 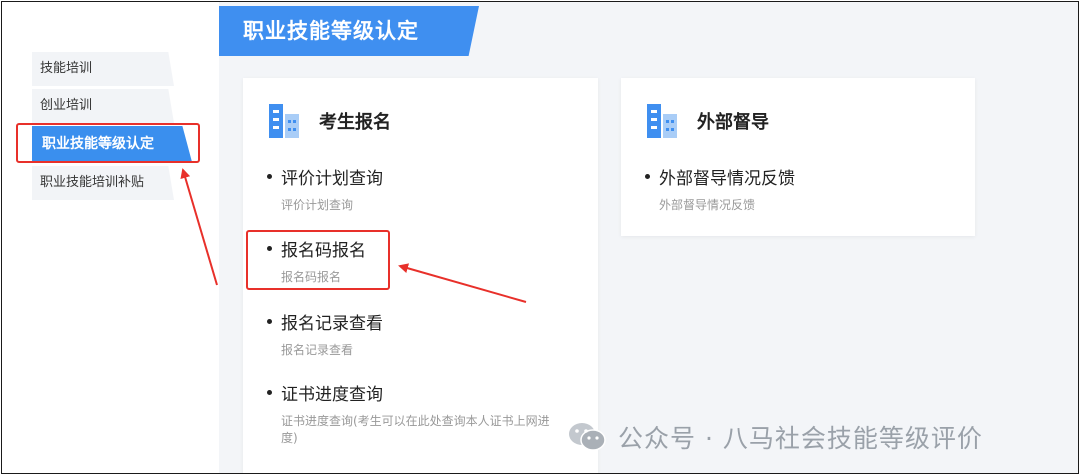 What do you see at coordinates (798, 157) in the screenshot?
I see `card-external-supervision: 外部督导 外部督导情况反馈 外部督导情况反馈` at bounding box center [798, 157].